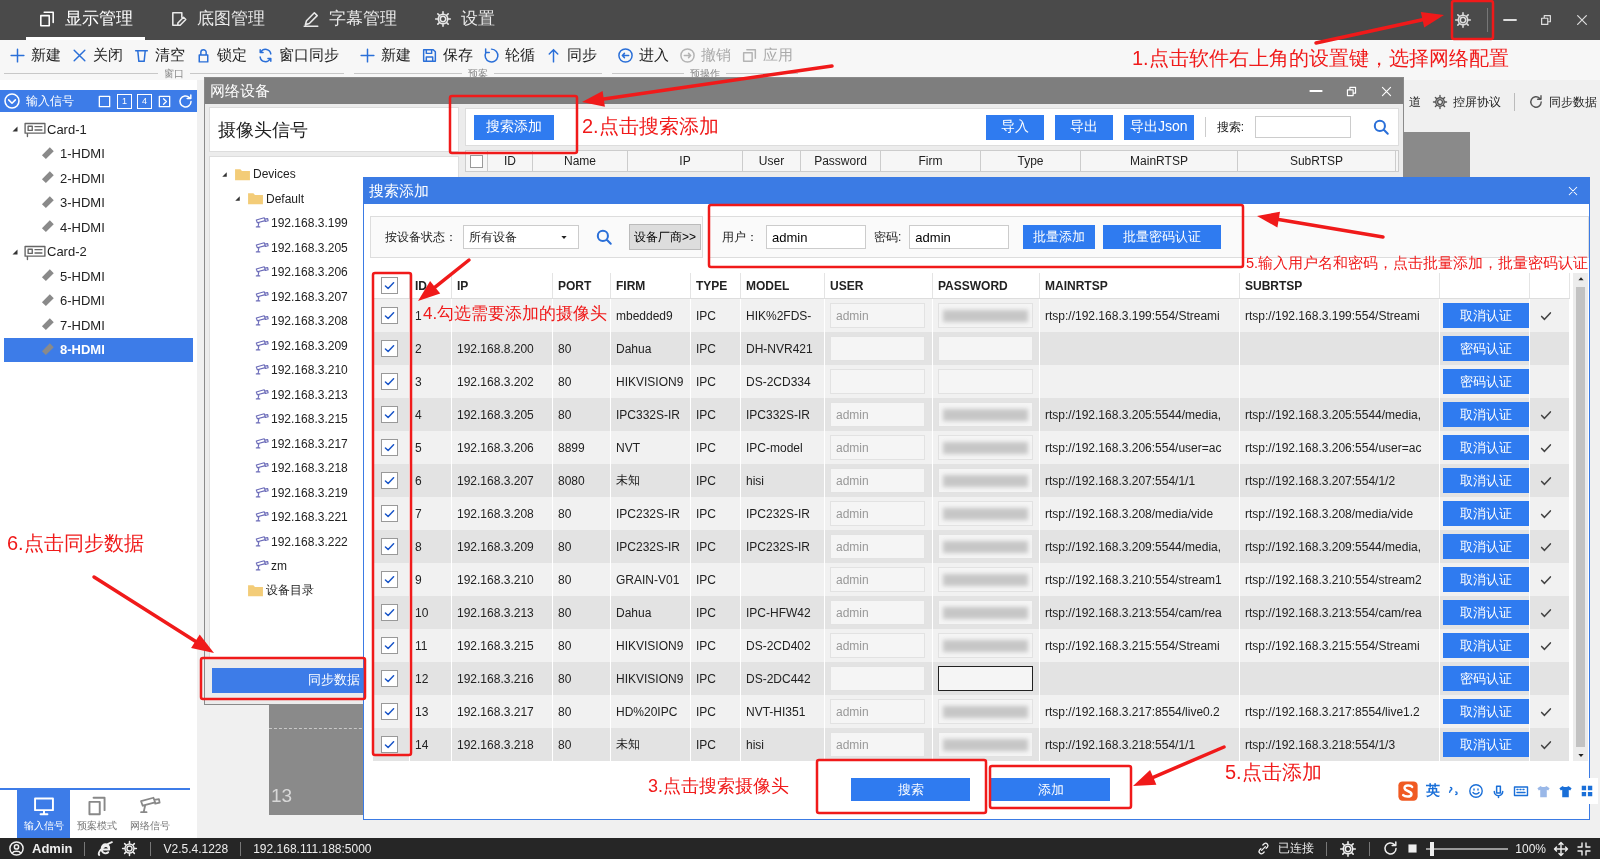  Describe the element at coordinates (1433, 791) in the screenshot. I see `input-mode: 英` at that location.